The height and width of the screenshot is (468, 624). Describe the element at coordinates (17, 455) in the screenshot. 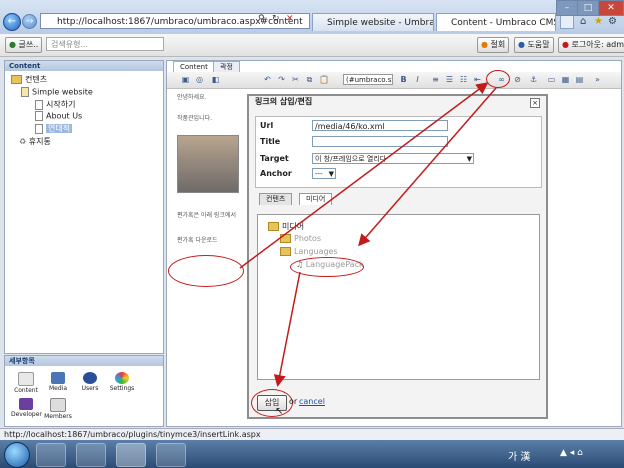

I see `start-button` at that location.